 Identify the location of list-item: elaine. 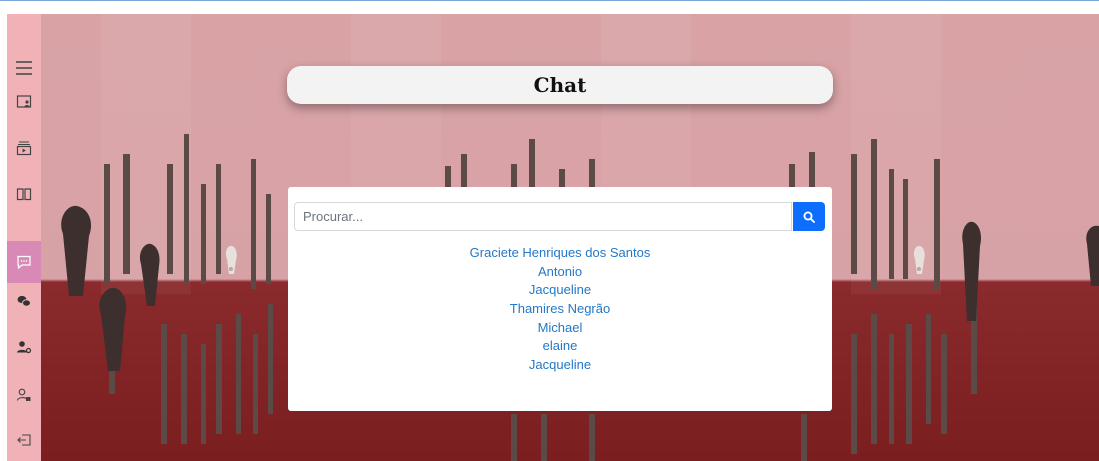
(560, 346).